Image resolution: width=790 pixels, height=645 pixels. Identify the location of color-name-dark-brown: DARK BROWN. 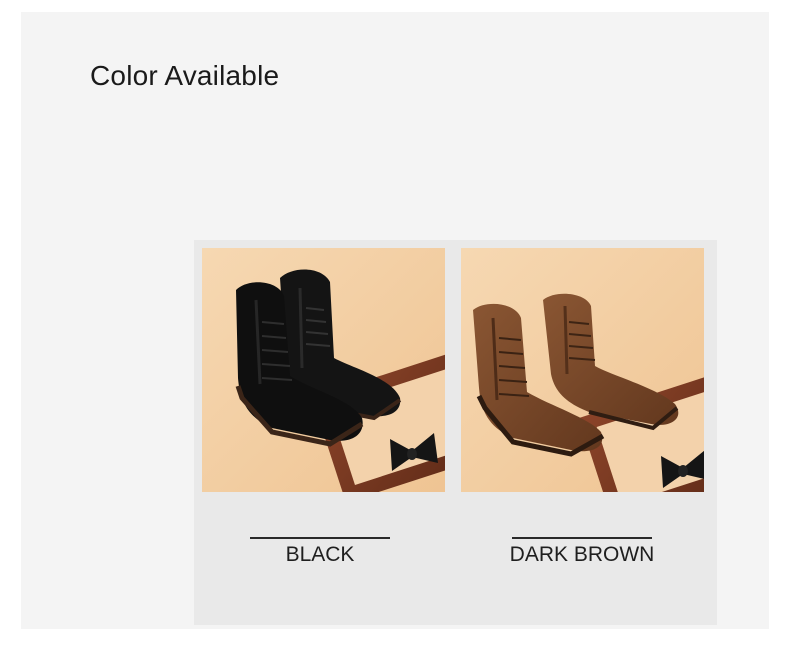
(582, 554).